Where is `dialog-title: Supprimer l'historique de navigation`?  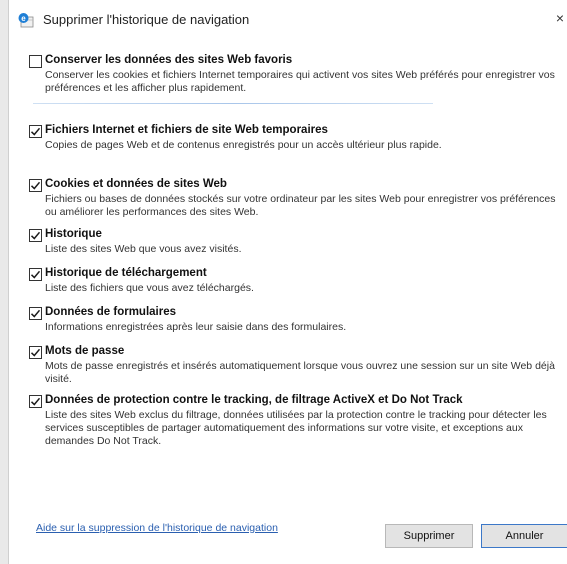
dialog-title: Supprimer l'historique de navigation is located at coordinates (146, 19).